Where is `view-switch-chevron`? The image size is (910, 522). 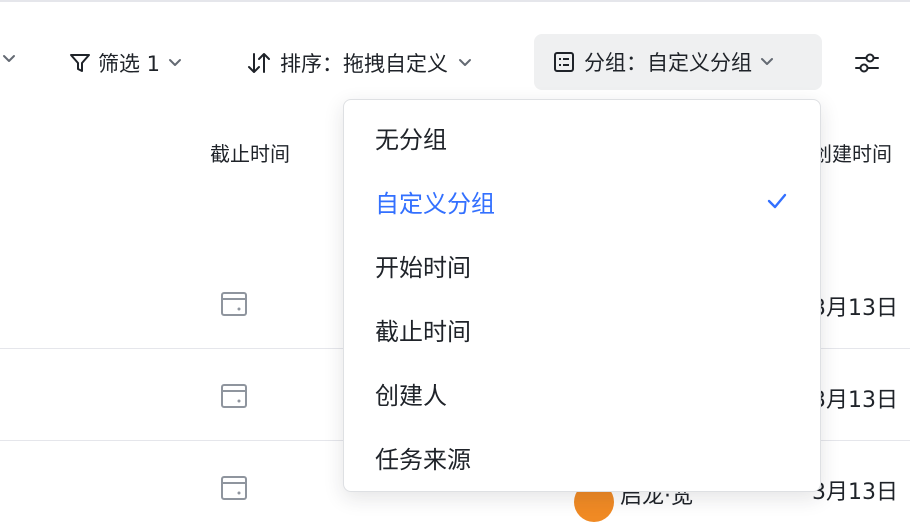
view-switch-chevron is located at coordinates (9, 59).